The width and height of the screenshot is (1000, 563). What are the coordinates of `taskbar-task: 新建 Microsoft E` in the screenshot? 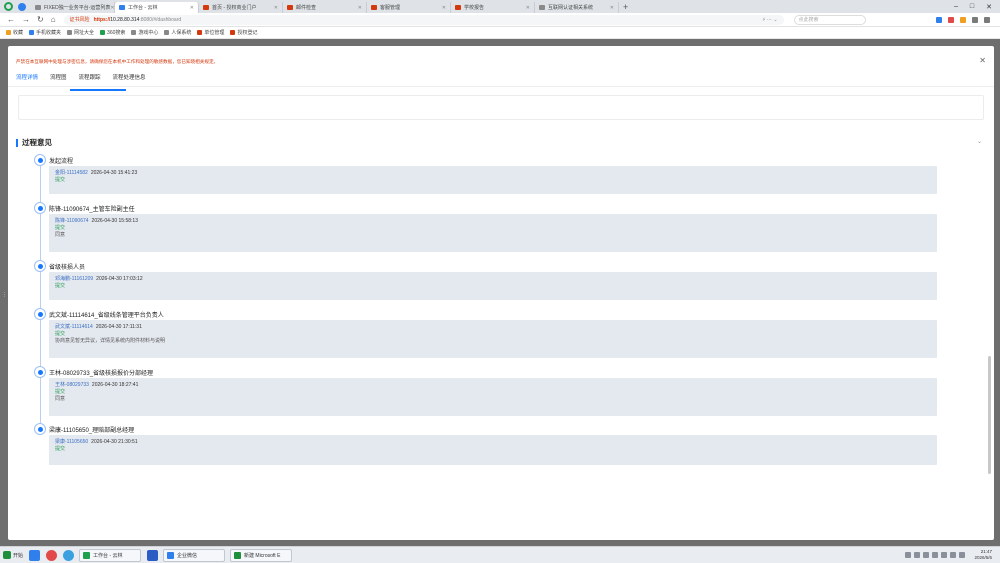 It's located at (261, 555).